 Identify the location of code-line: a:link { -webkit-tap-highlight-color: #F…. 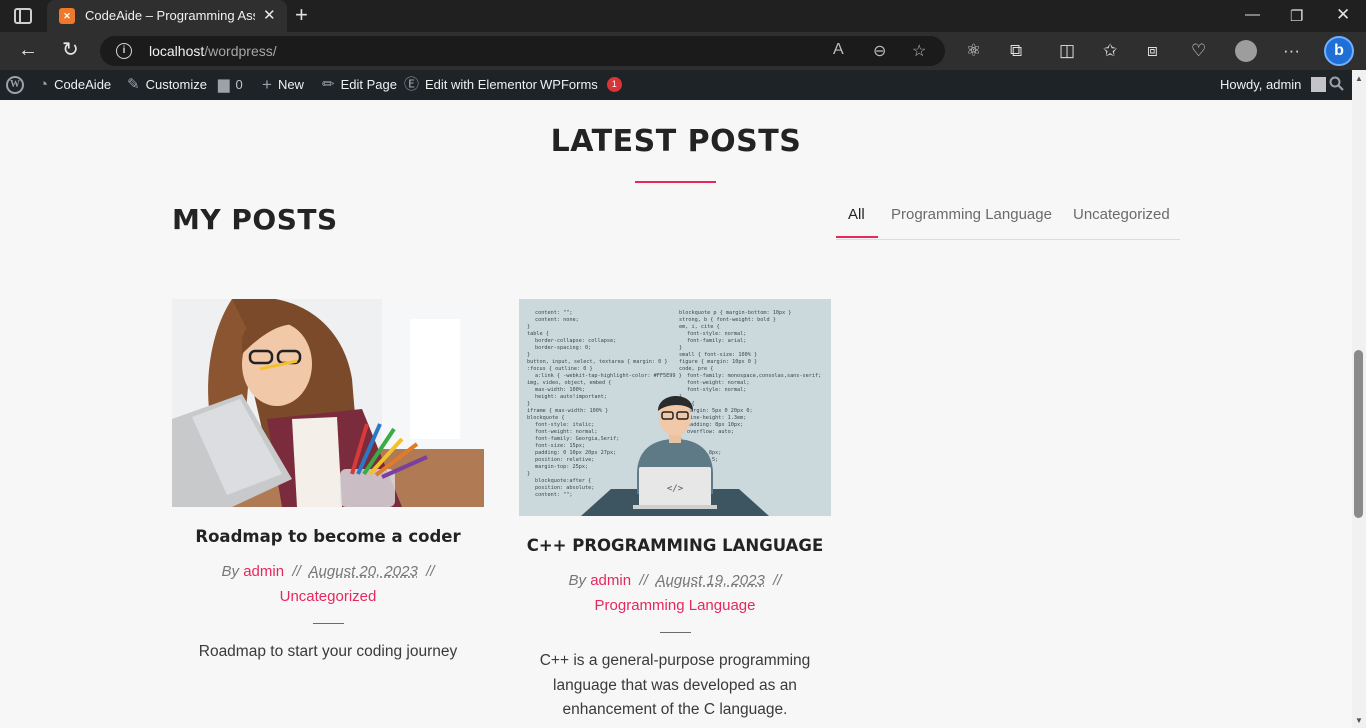
(608, 376).